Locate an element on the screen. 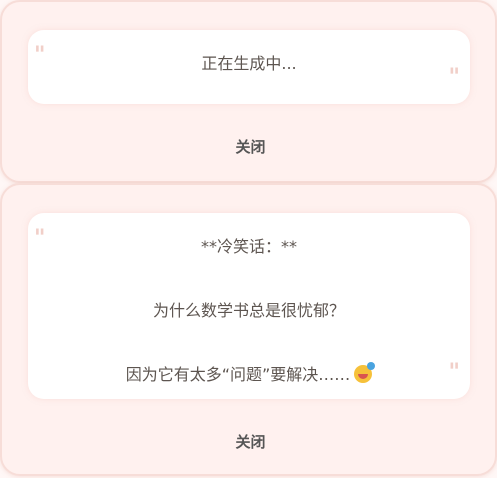 The height and width of the screenshot is (478, 497). joke-question: 为什么数学书总是很忧郁？ is located at coordinates (248, 310).